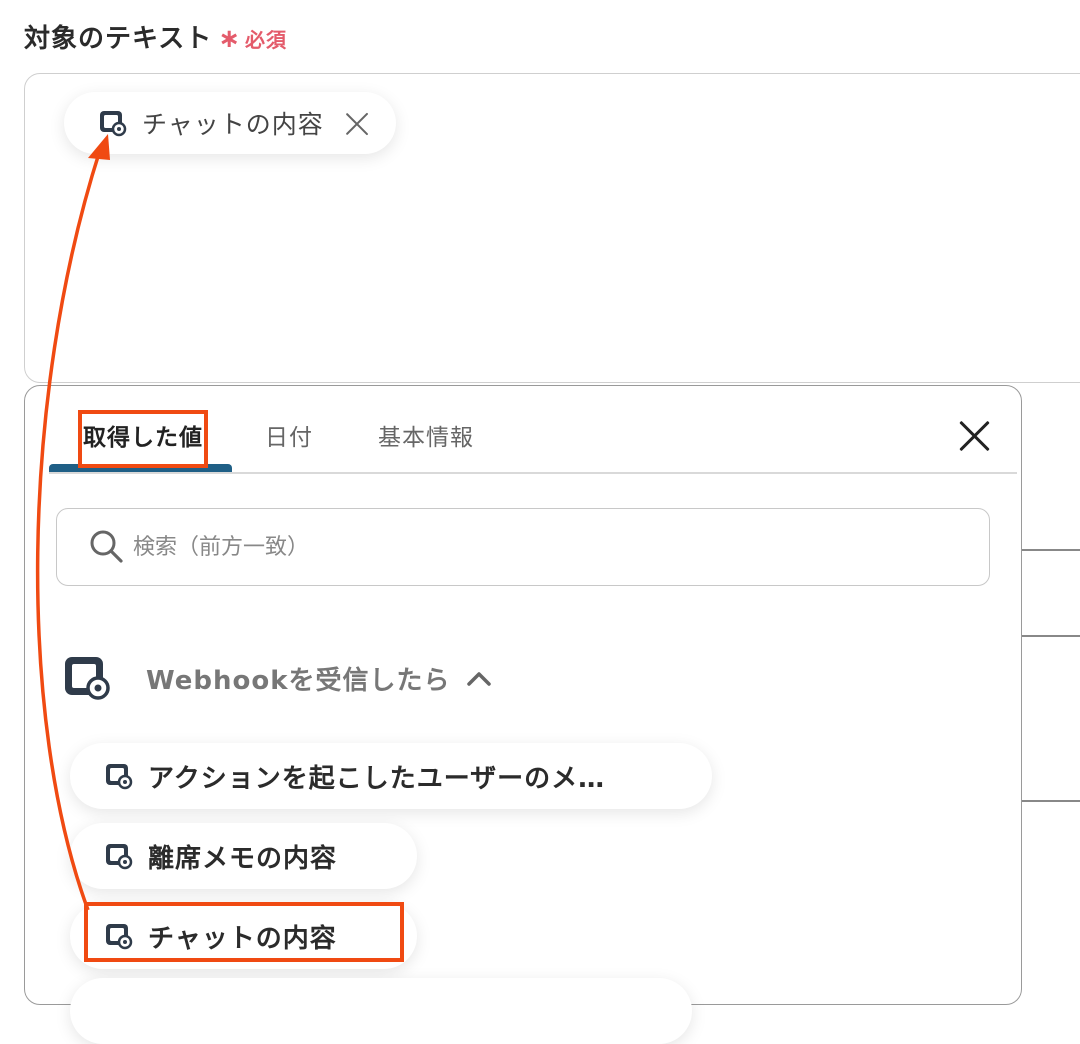  What do you see at coordinates (381, 1011) in the screenshot?
I see `list-item` at bounding box center [381, 1011].